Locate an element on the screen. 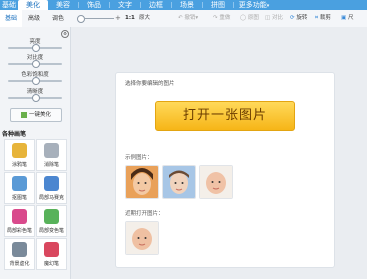 This screenshot has width=367, height=279. brush-icon is located at coordinates (19, 150).